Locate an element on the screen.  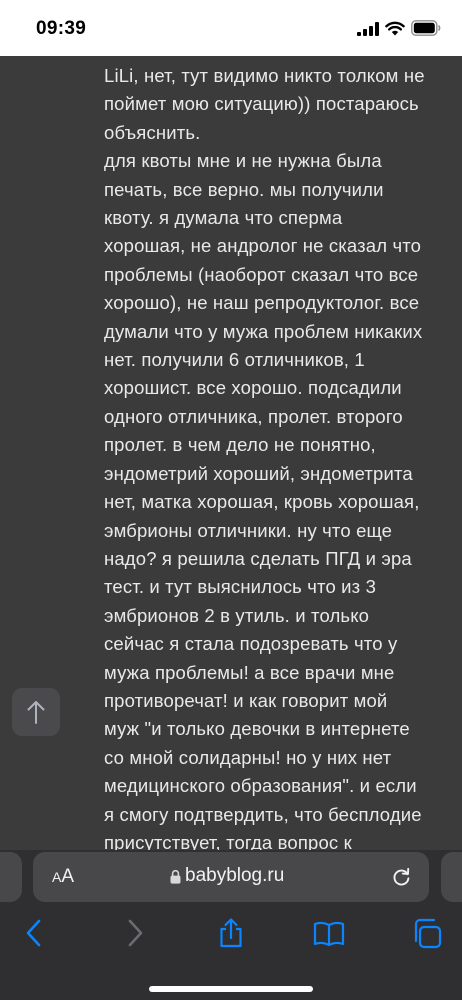
status-bar: 09:39 is located at coordinates (231, 28).